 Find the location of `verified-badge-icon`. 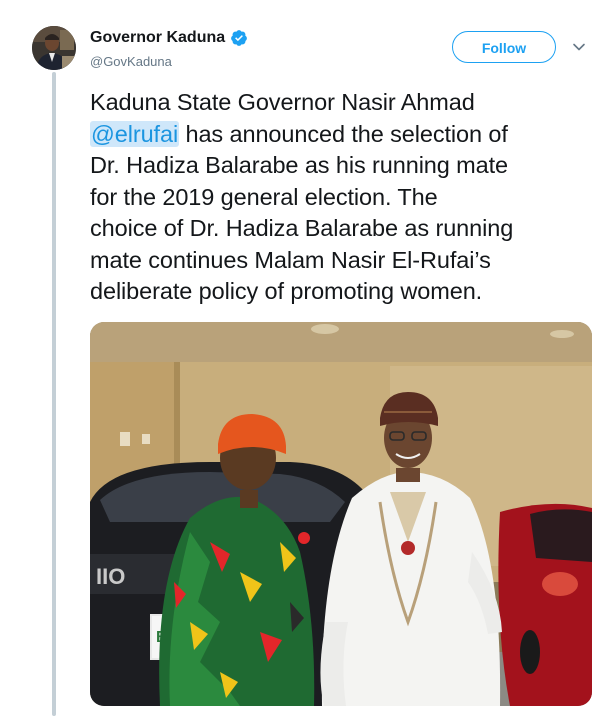

verified-badge-icon is located at coordinates (239, 38).